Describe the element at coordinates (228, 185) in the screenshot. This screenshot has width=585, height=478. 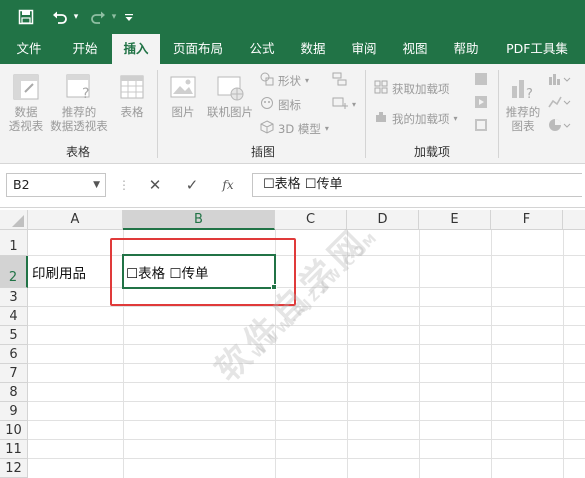
I see `insert-function-button: fx` at that location.